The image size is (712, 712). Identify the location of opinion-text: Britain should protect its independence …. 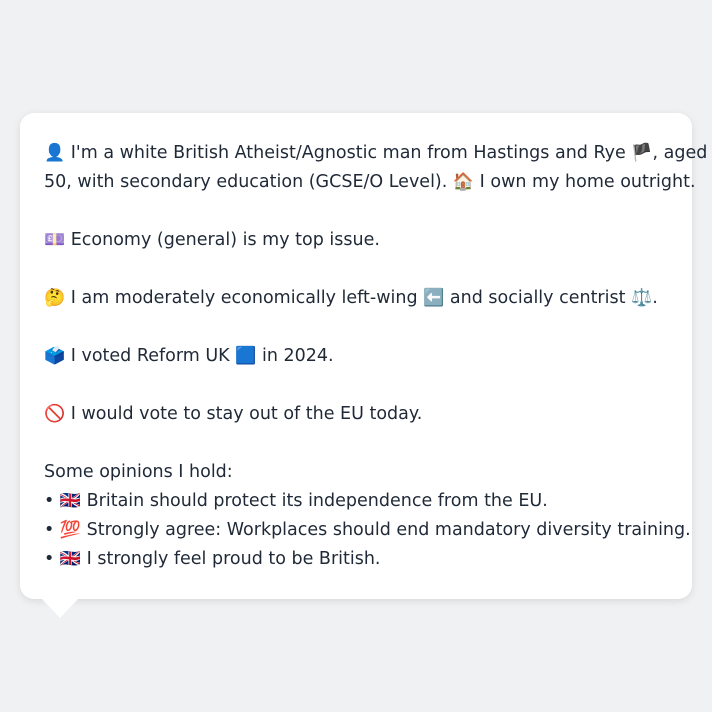
(317, 501).